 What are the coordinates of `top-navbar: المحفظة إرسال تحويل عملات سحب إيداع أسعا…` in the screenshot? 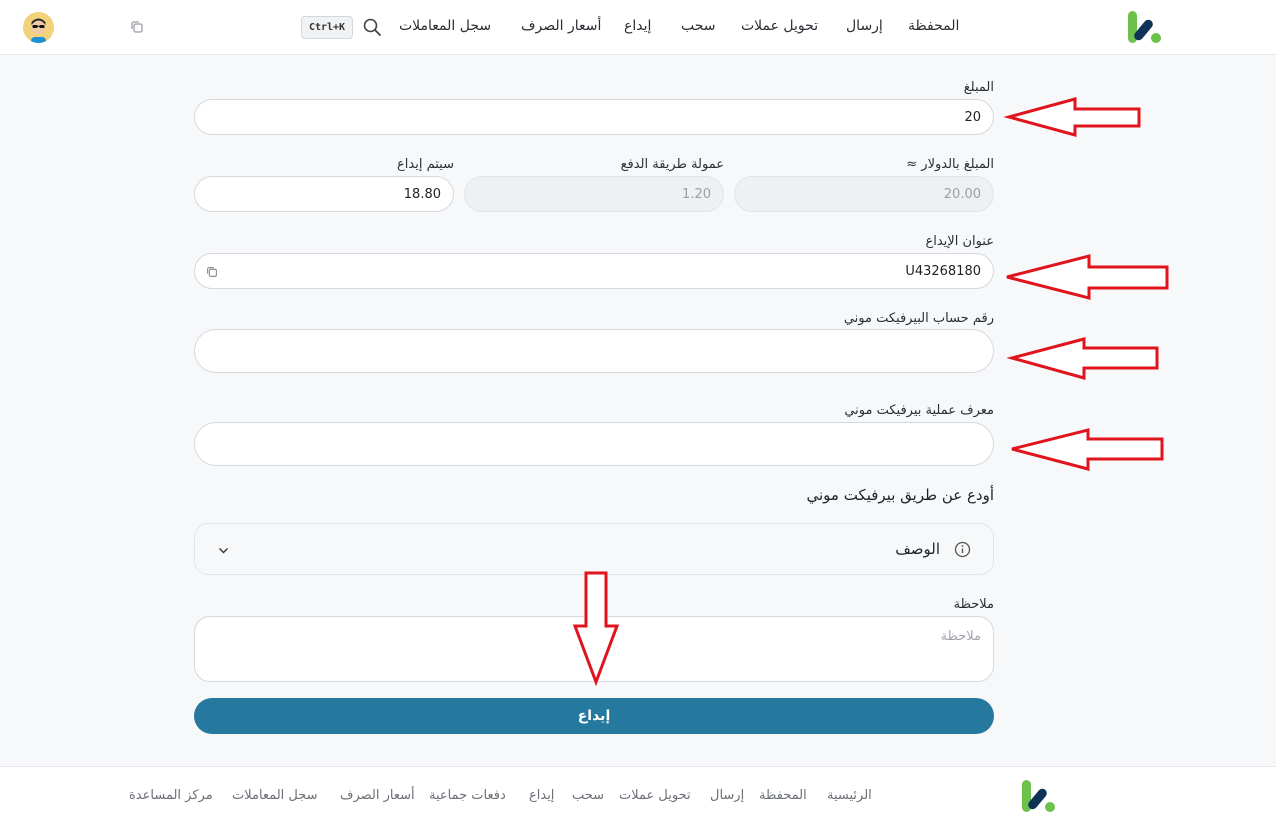 It's located at (638, 27).